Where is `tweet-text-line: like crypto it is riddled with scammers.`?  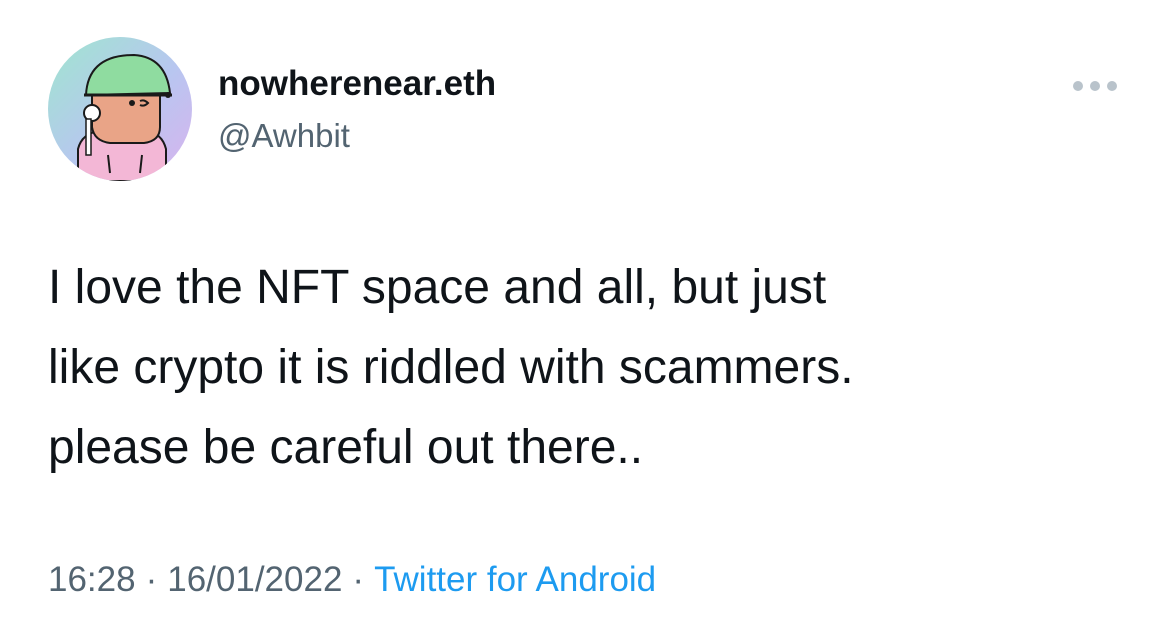
tweet-text-line: like crypto it is riddled with scammers. is located at coordinates (451, 367).